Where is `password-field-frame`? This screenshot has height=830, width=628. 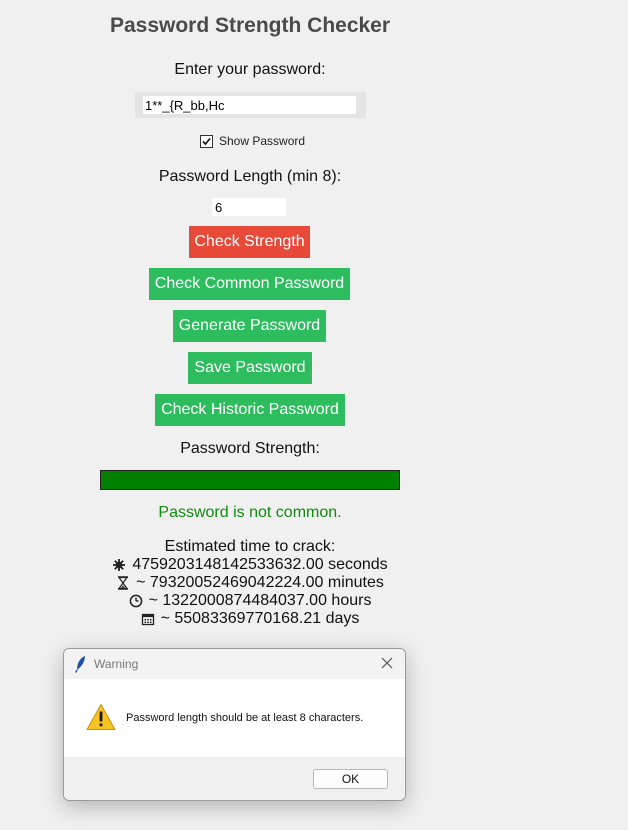
password-field-frame is located at coordinates (250, 105).